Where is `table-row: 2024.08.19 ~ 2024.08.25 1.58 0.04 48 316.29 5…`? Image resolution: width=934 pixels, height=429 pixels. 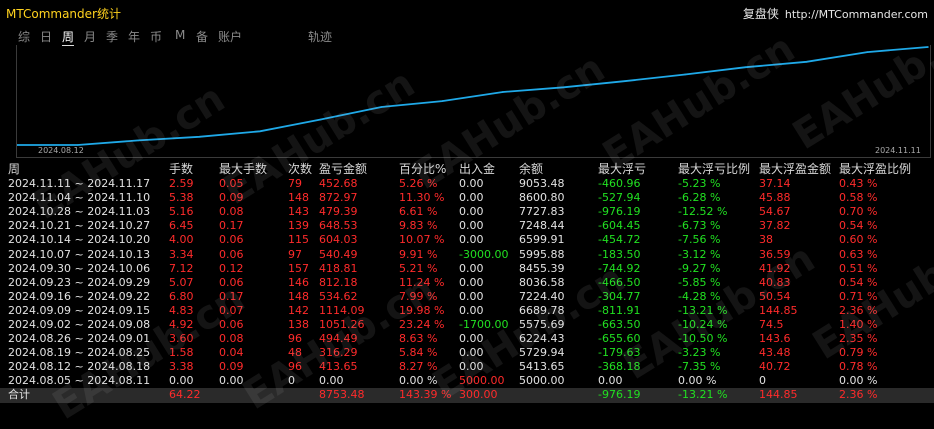 table-row: 2024.08.19 ~ 2024.08.25 1.58 0.04 48 316.29 5… is located at coordinates (467, 353).